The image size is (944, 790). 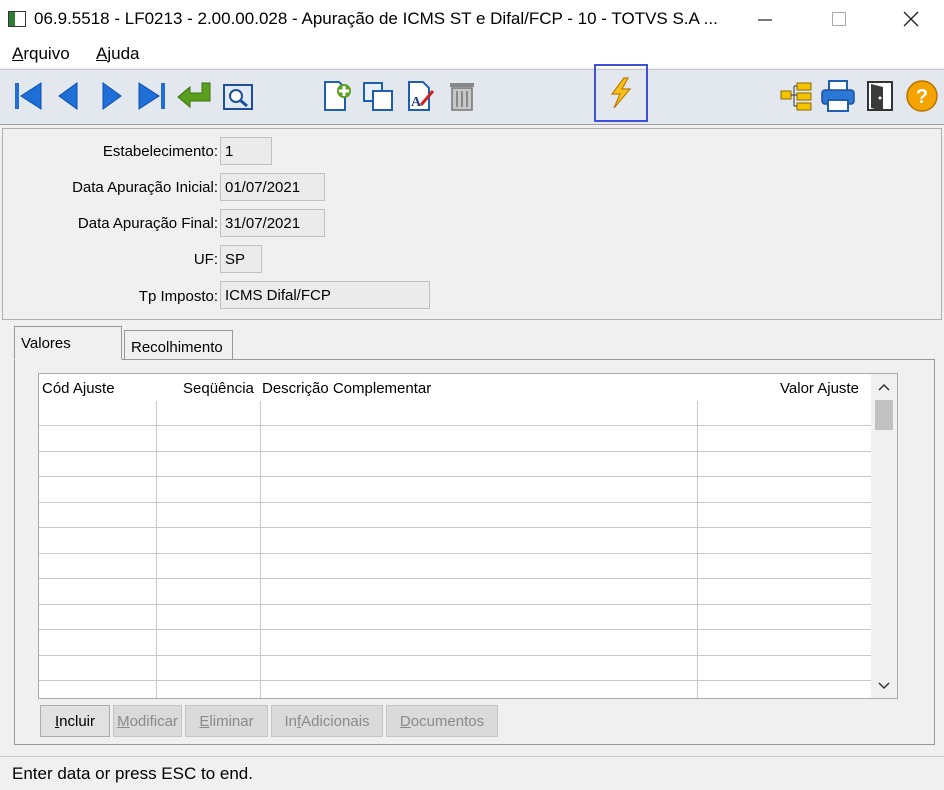 I want to click on close-button, so click(x=911, y=19).